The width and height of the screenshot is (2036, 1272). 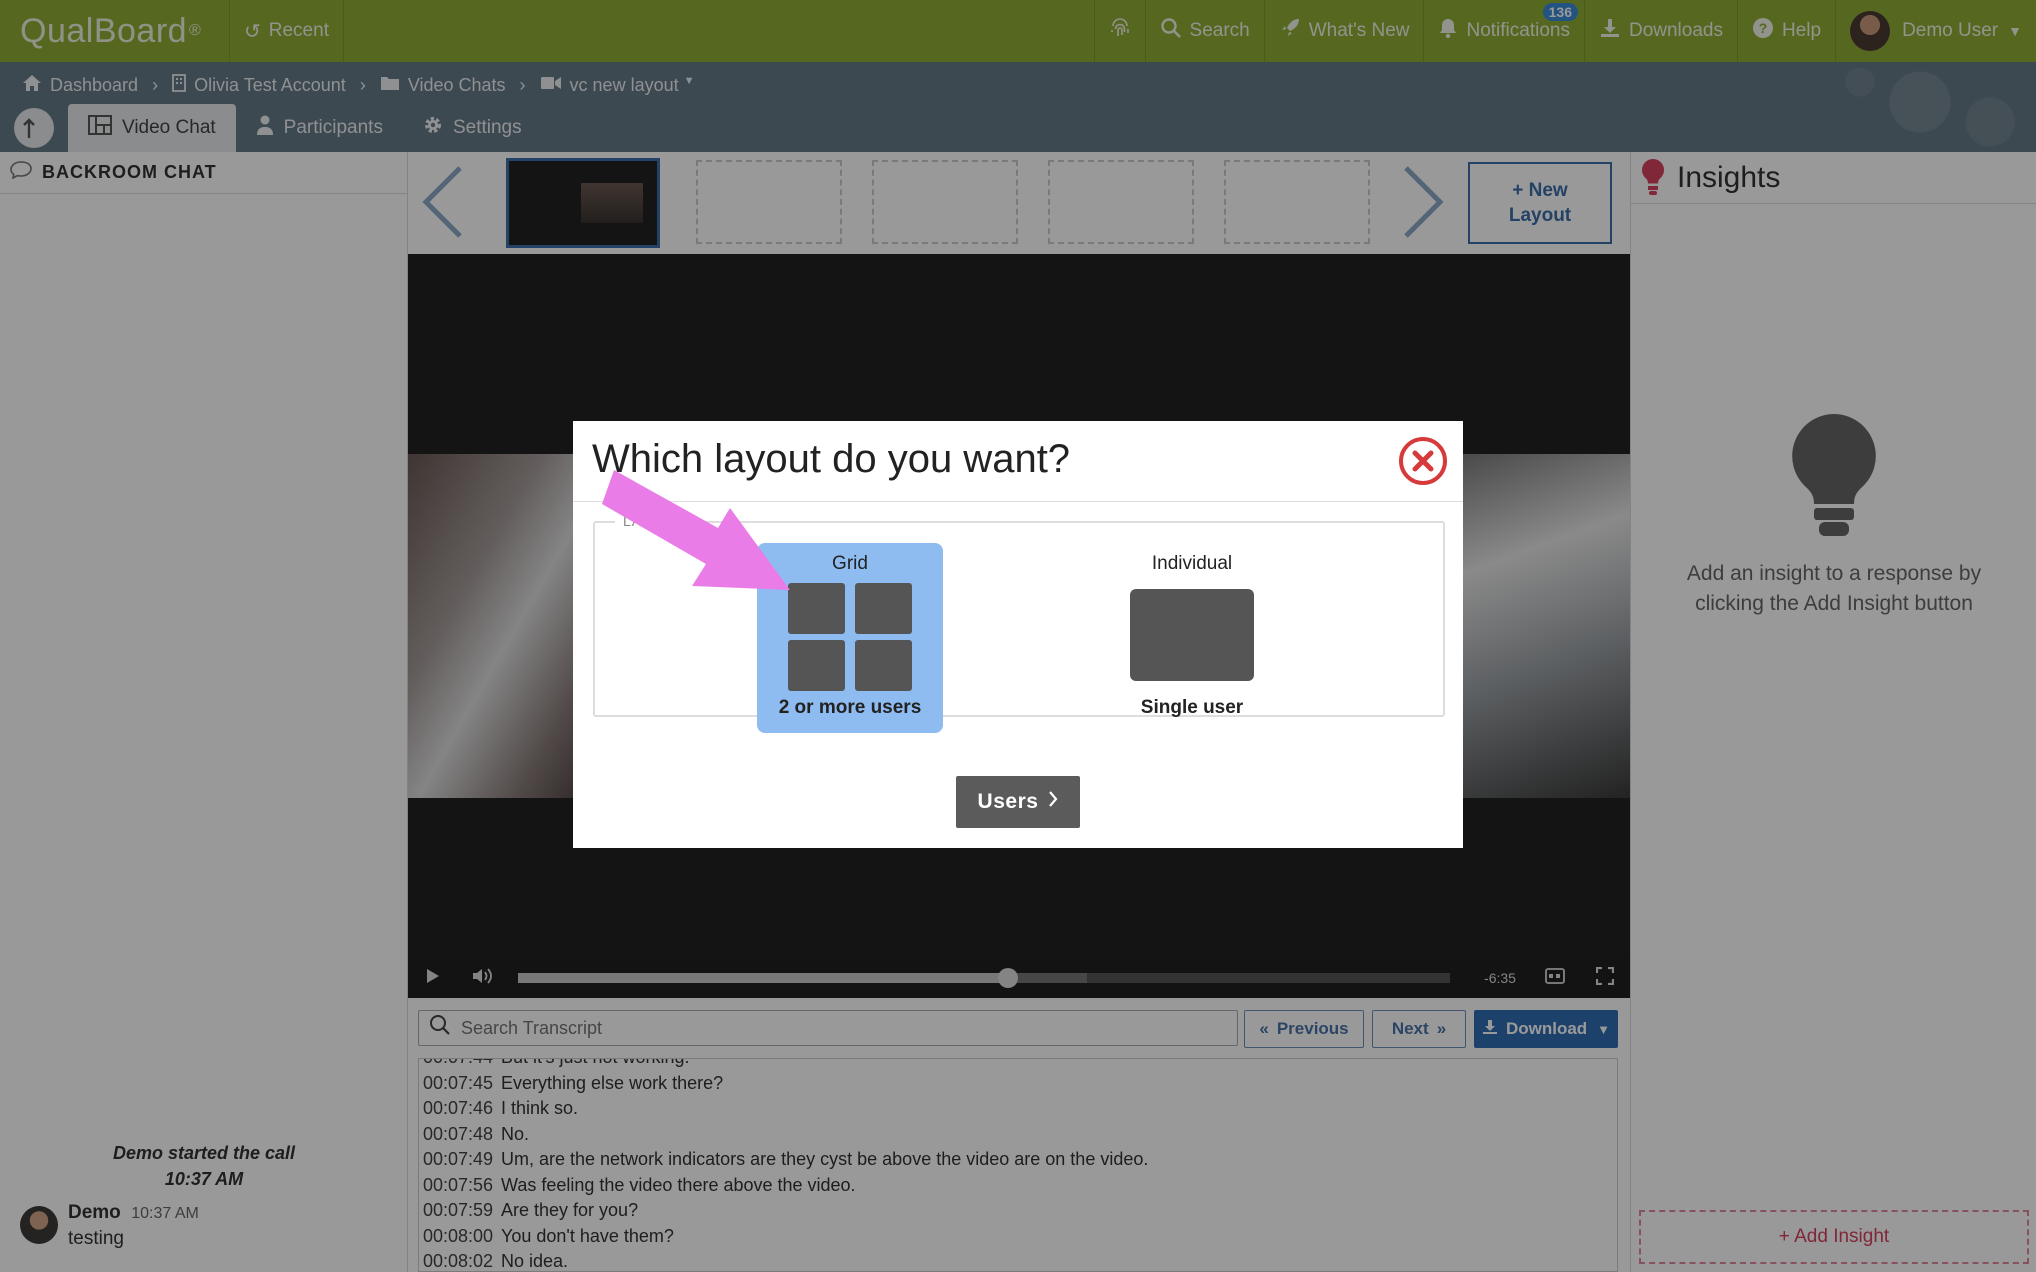 I want to click on close-icon, so click(x=1423, y=461).